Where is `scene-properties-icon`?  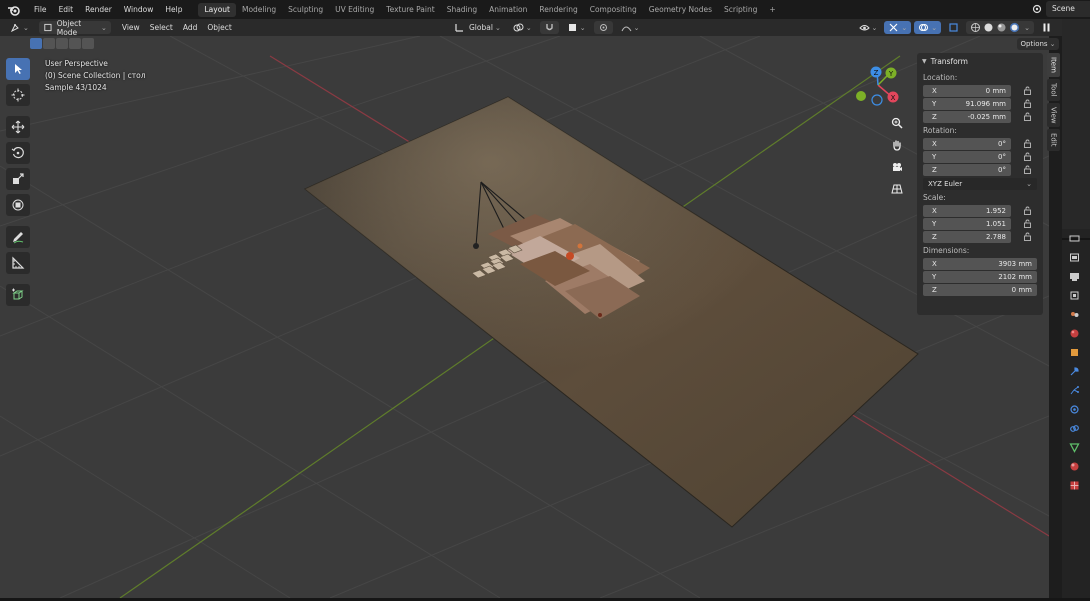 scene-properties-icon is located at coordinates (1074, 314).